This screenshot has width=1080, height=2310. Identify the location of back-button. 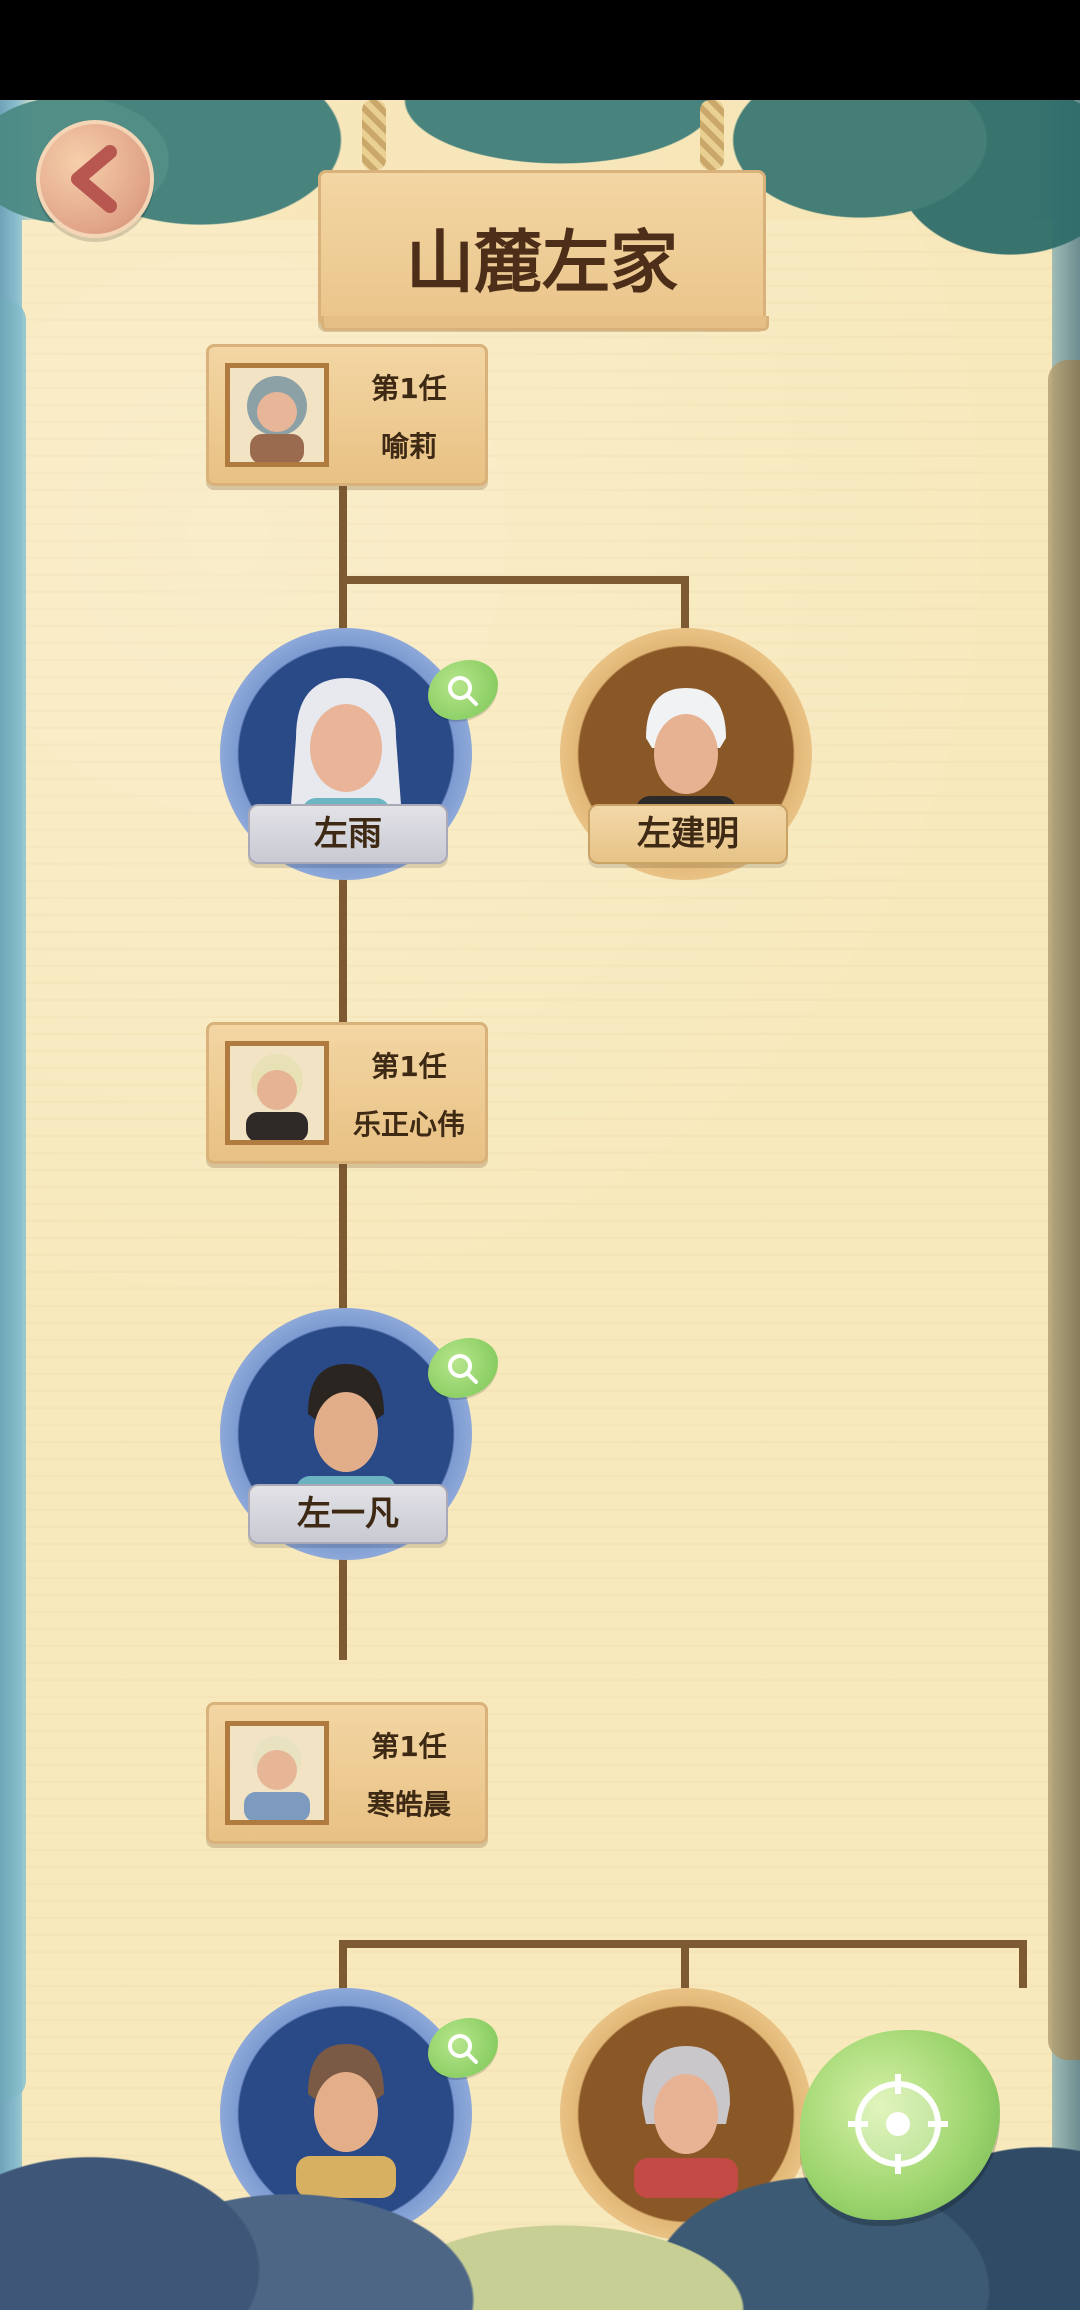
(95, 179).